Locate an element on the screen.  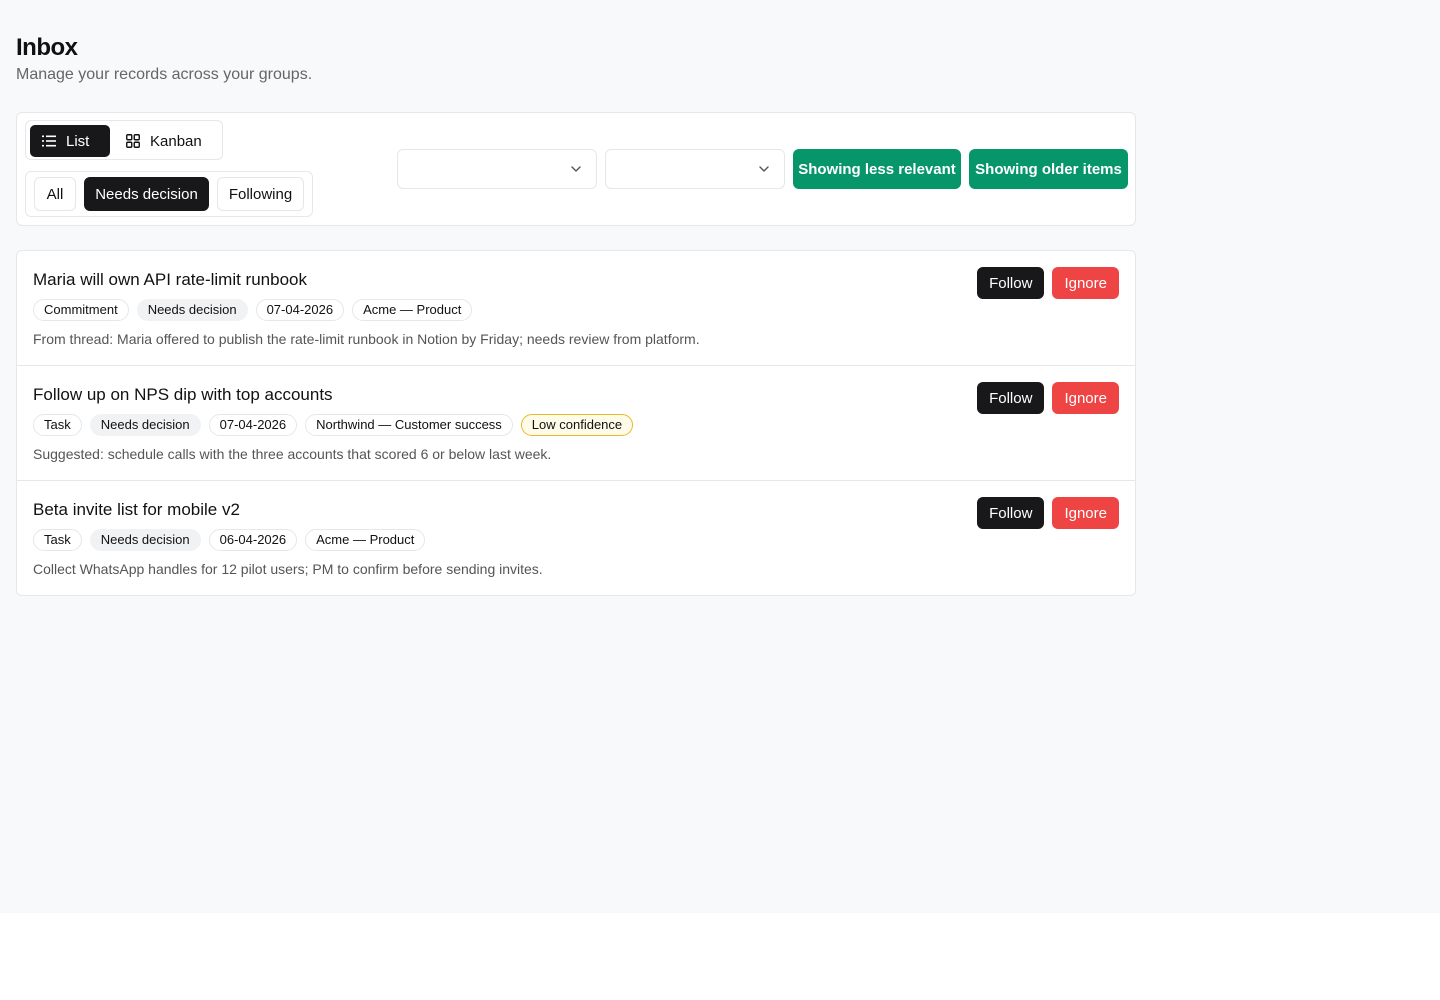
filter-following: Following is located at coordinates (260, 194).